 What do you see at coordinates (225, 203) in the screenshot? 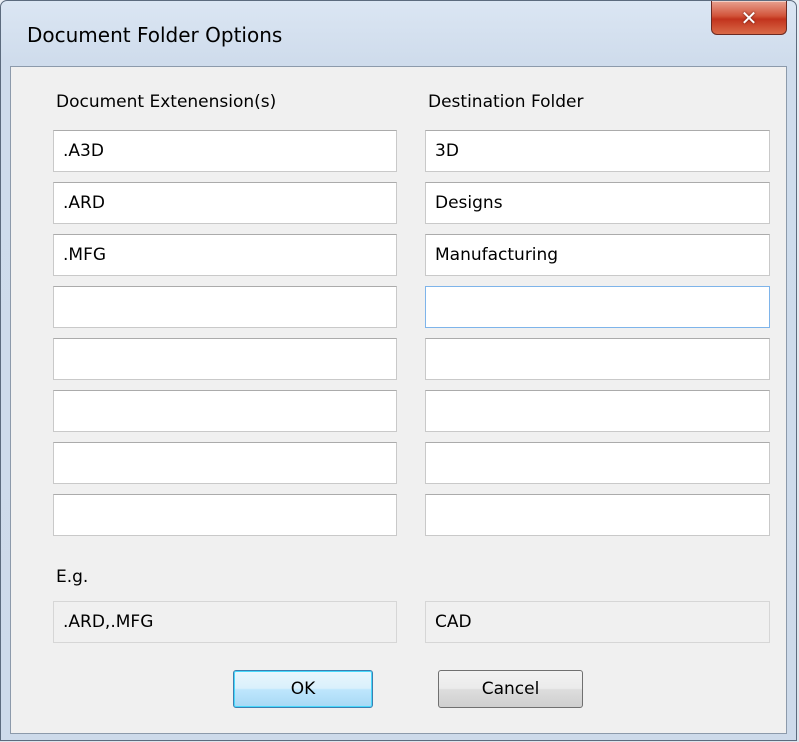
I see `extension-field-2: .ARD` at bounding box center [225, 203].